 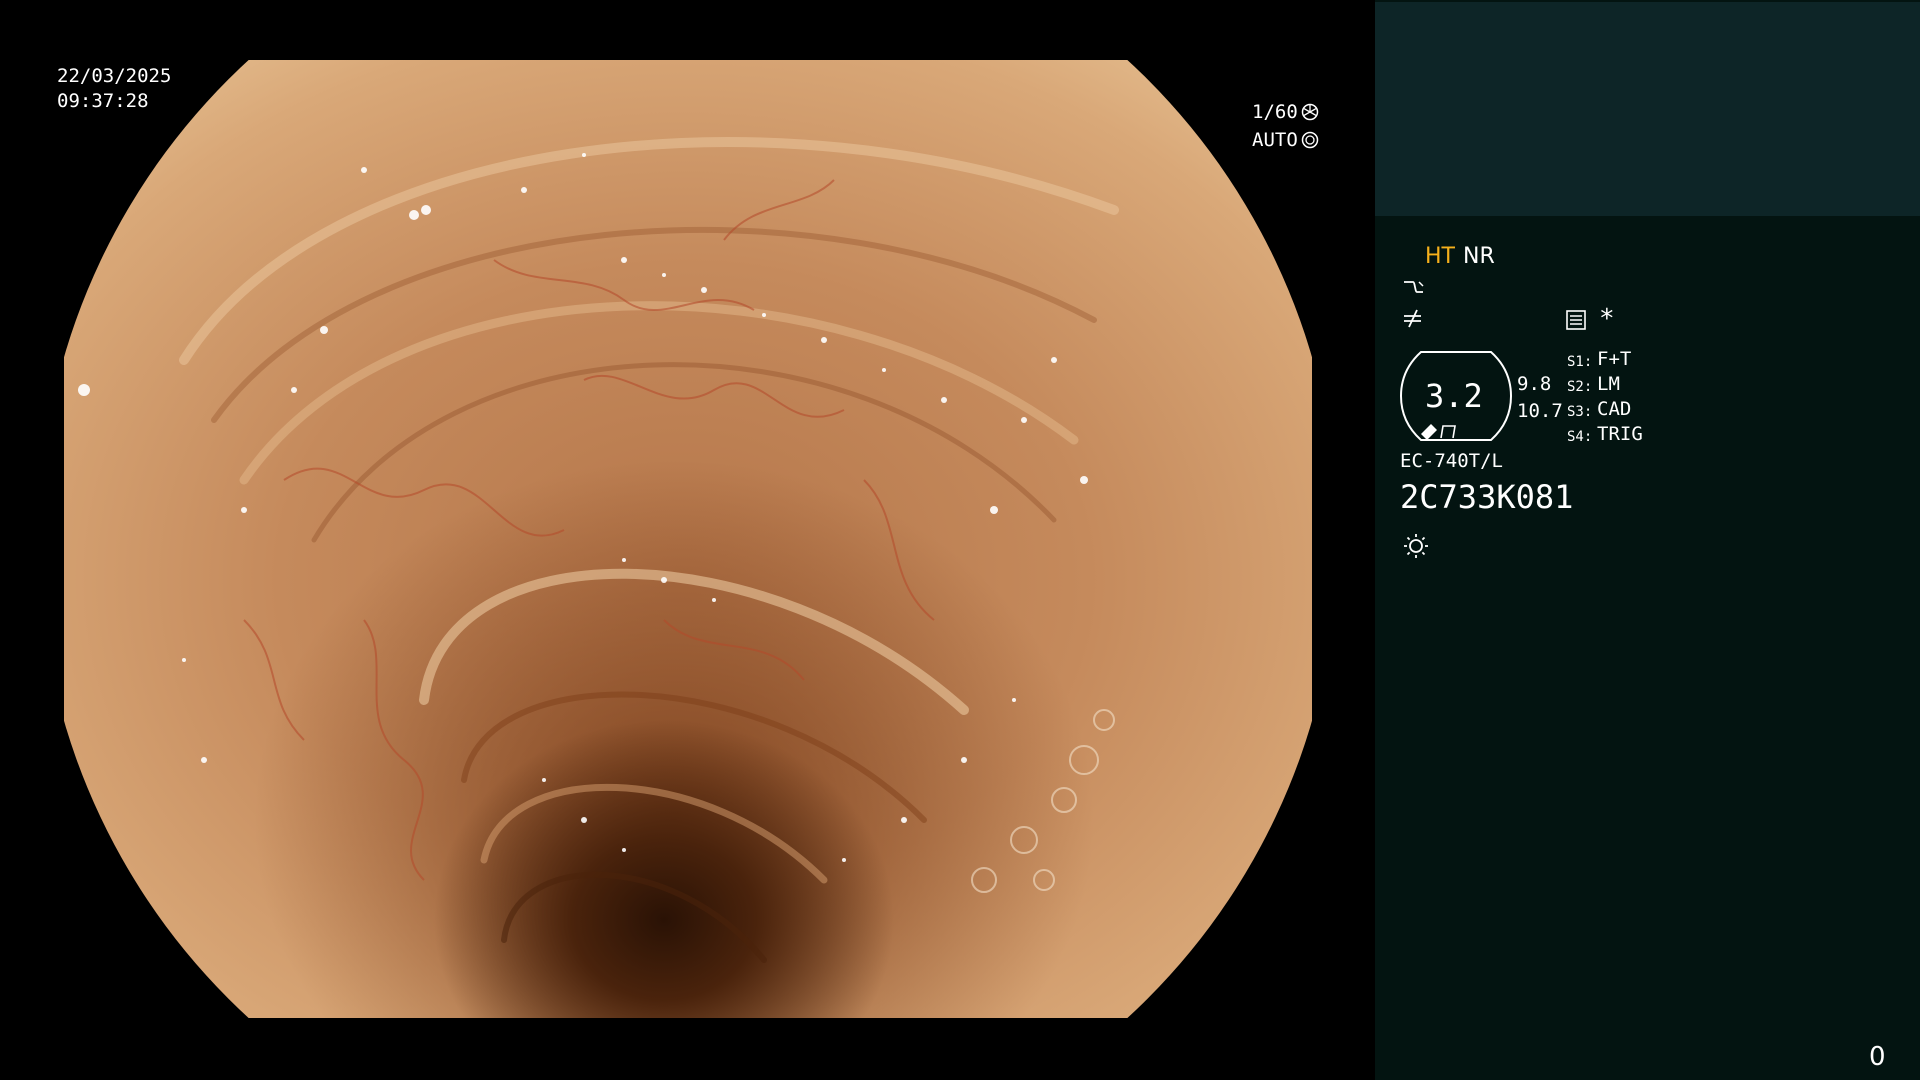 What do you see at coordinates (1580, 362) in the screenshot?
I see `switch-key: S1:` at bounding box center [1580, 362].